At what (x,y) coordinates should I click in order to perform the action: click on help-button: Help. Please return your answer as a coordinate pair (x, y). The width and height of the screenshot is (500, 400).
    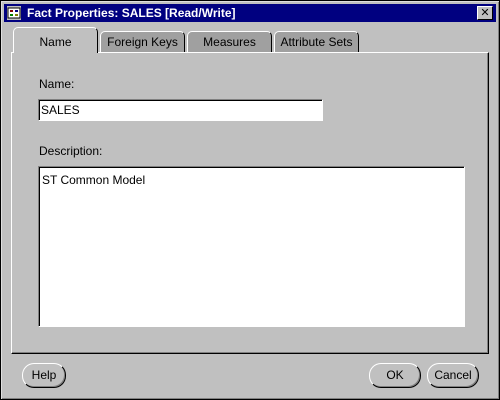
    Looking at the image, I should click on (44, 375).